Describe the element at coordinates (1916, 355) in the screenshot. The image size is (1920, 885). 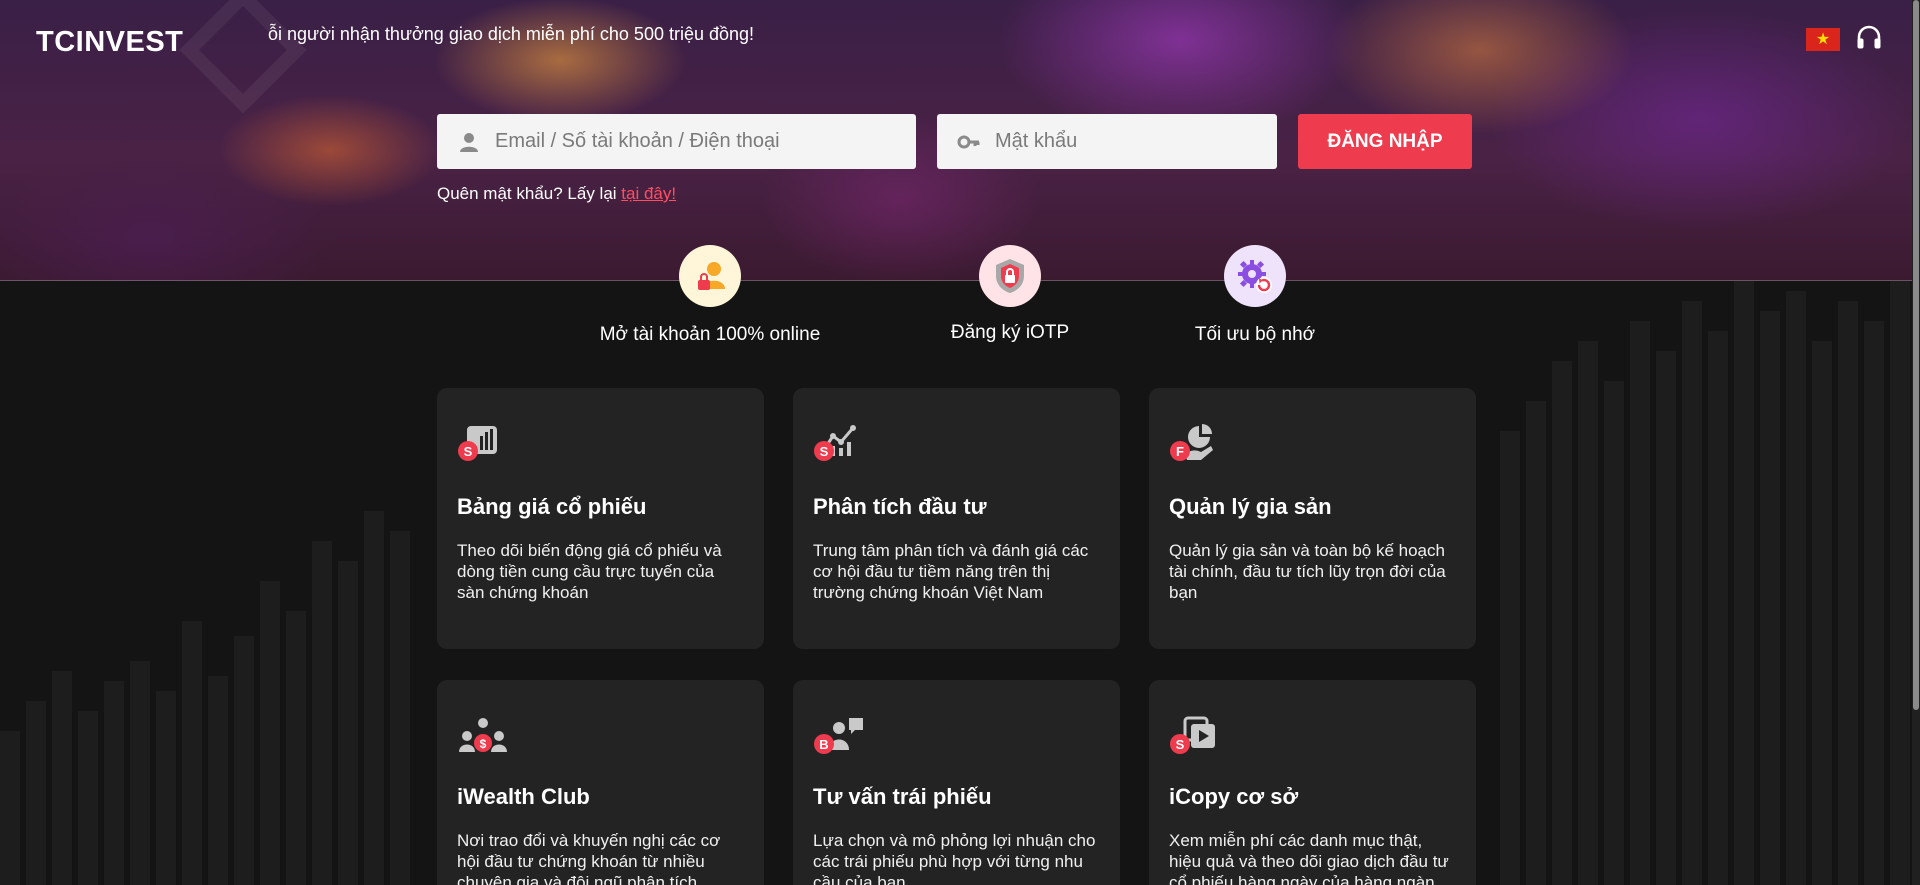
I see `scrollbar-thumb` at that location.